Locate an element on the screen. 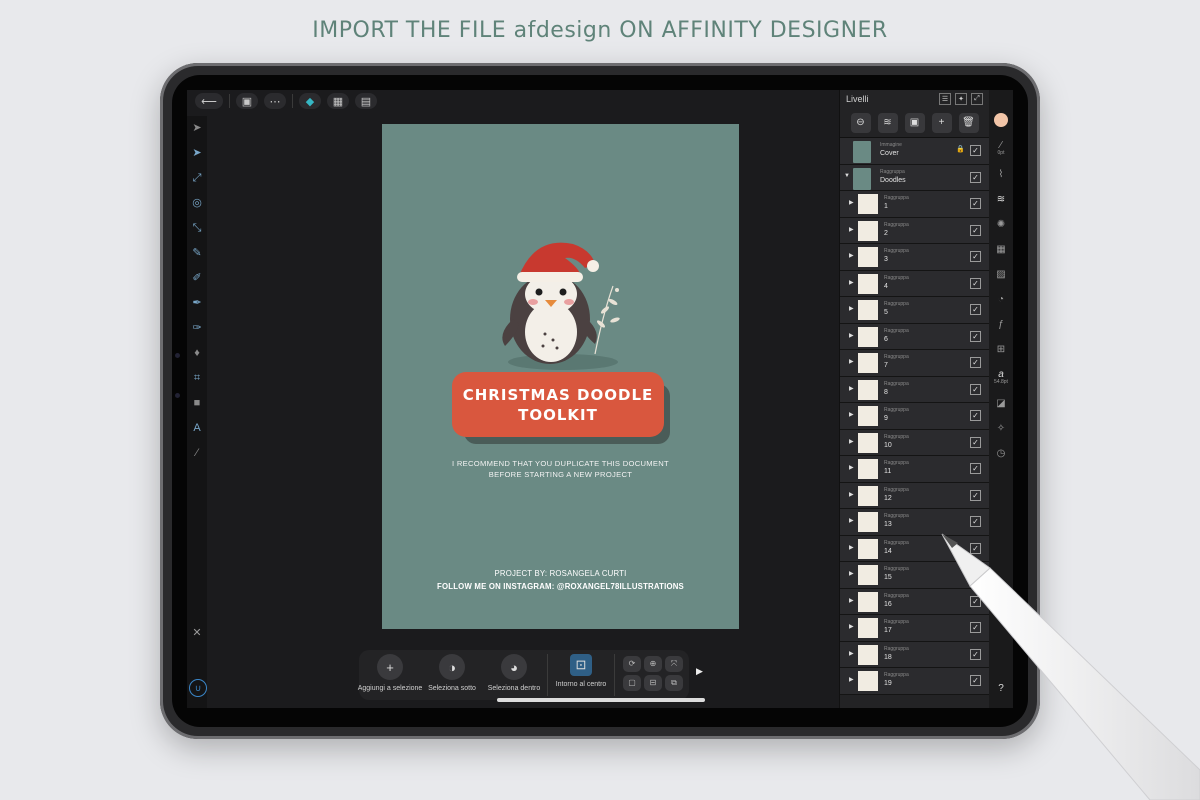  transform-icon: ⊞ is located at coordinates (1001, 349).